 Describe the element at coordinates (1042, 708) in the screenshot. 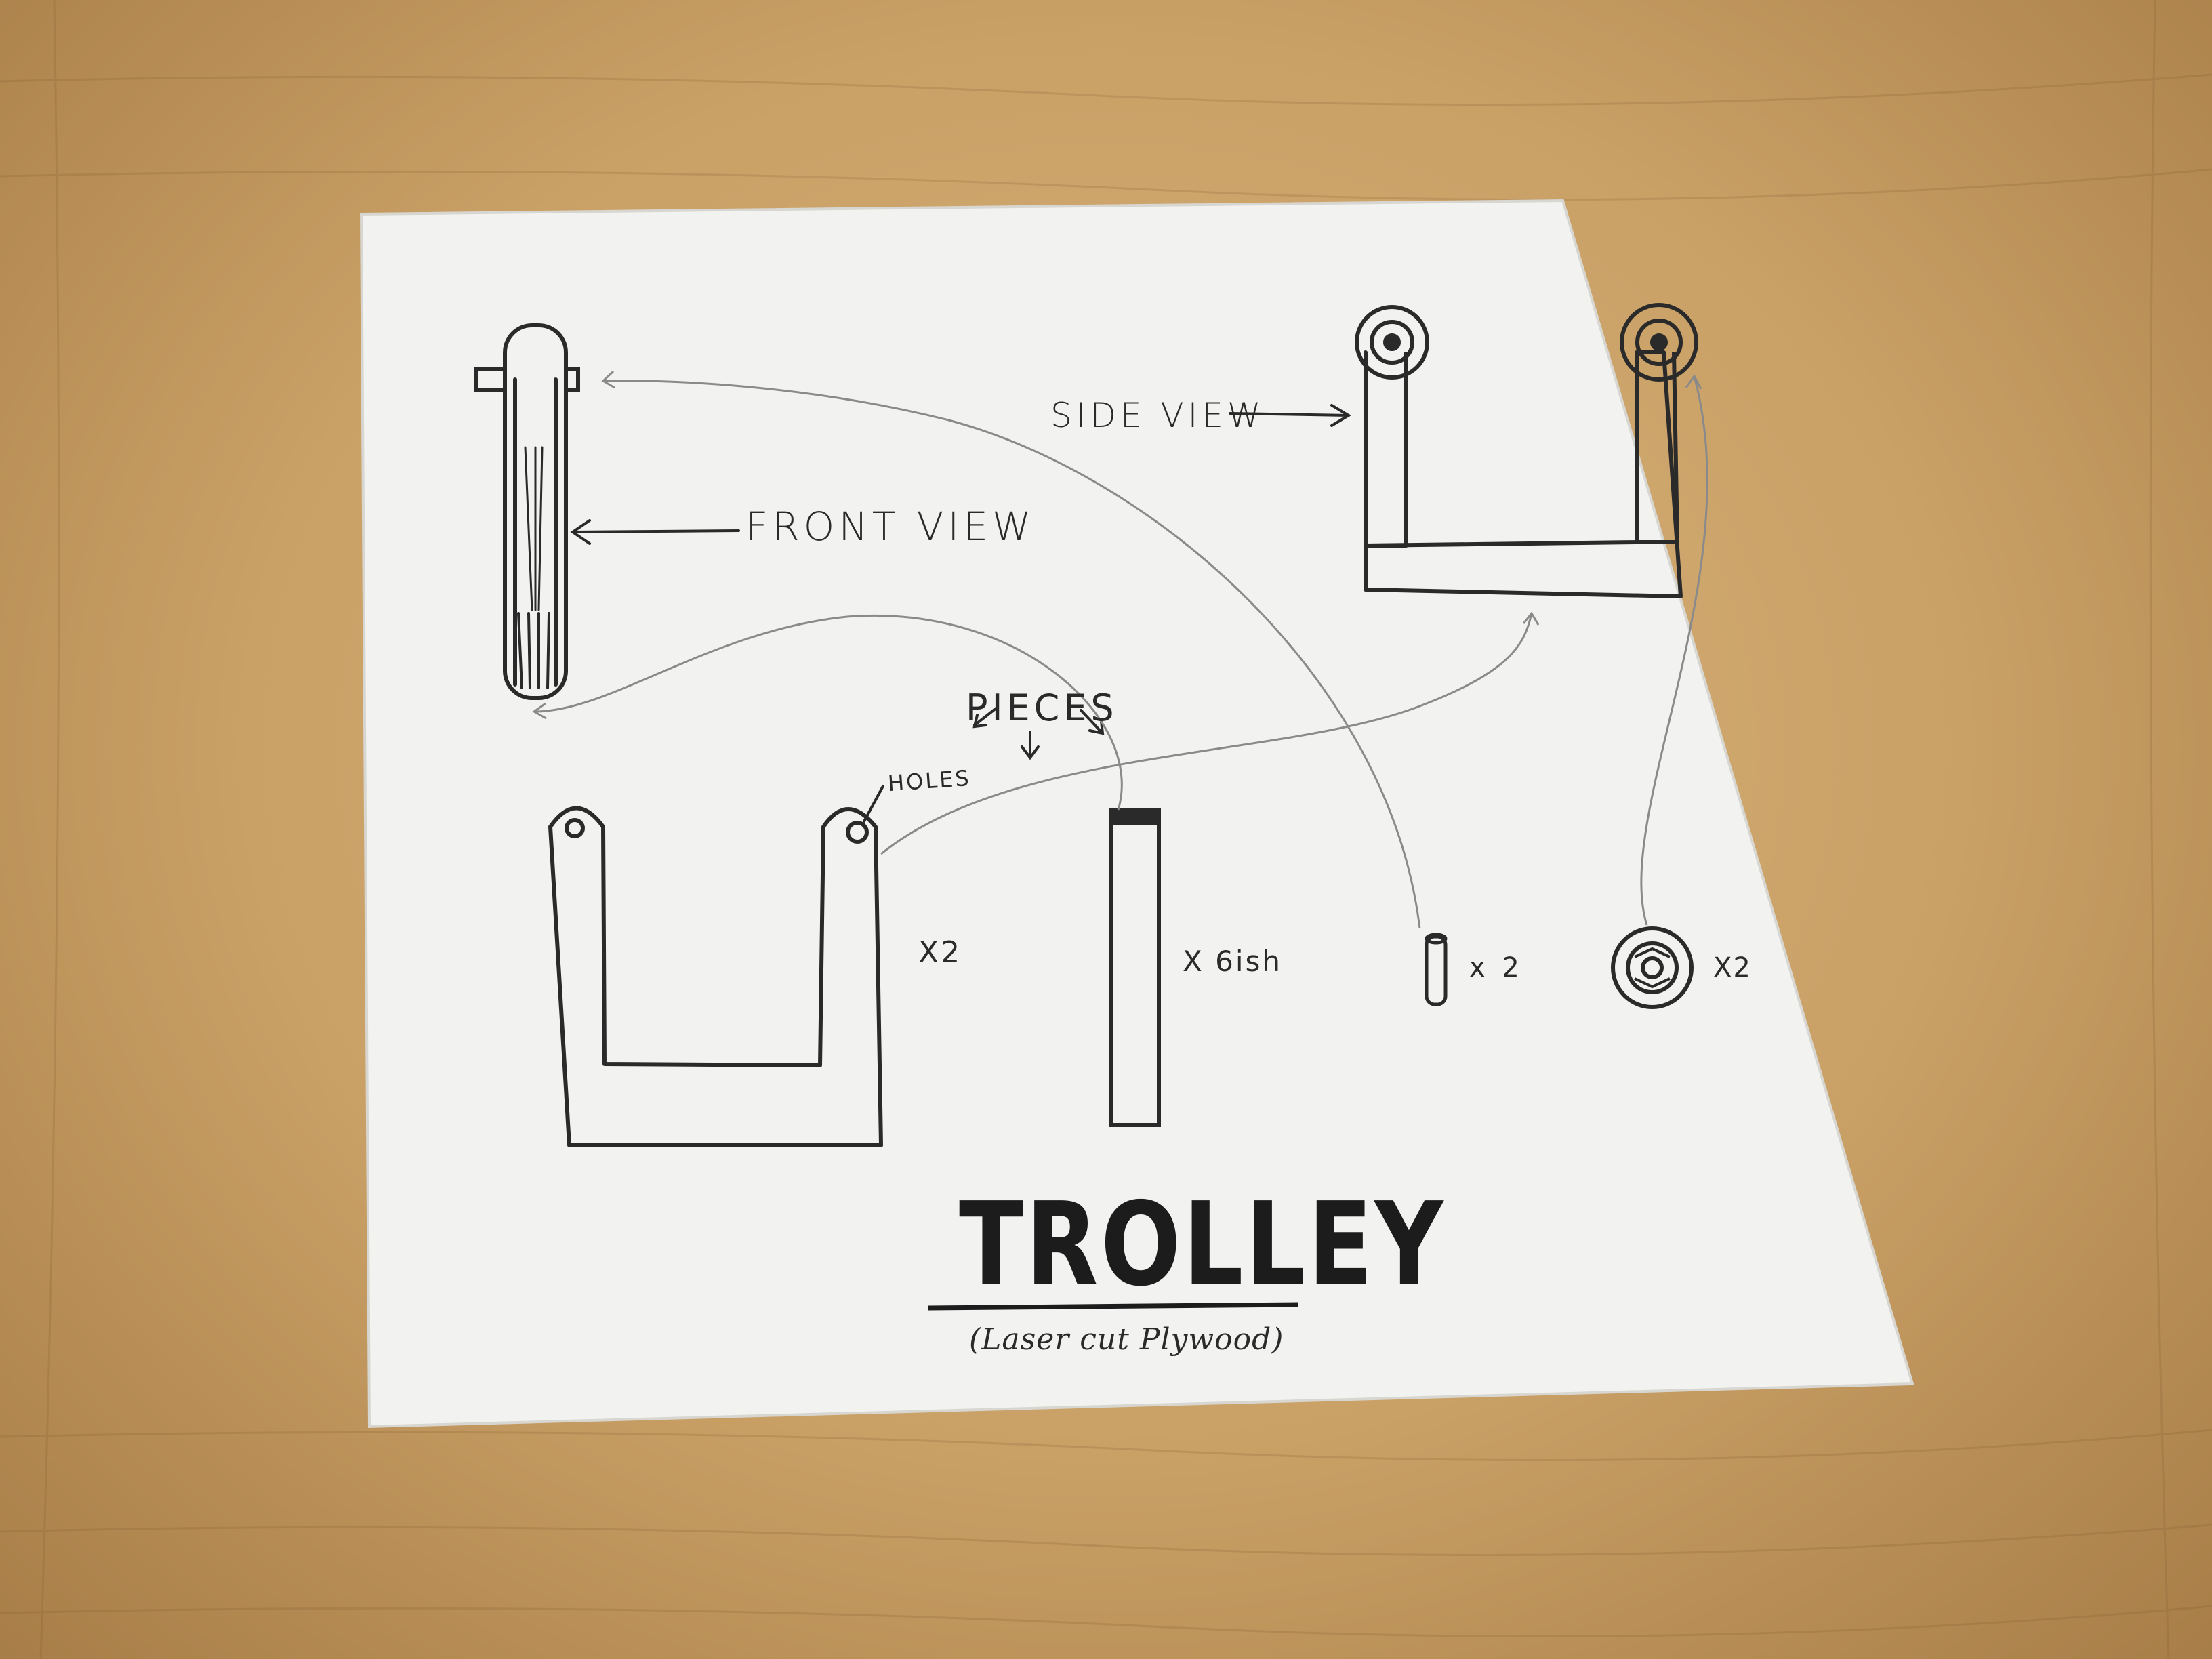

I see `pieces-label: PIECES` at that location.